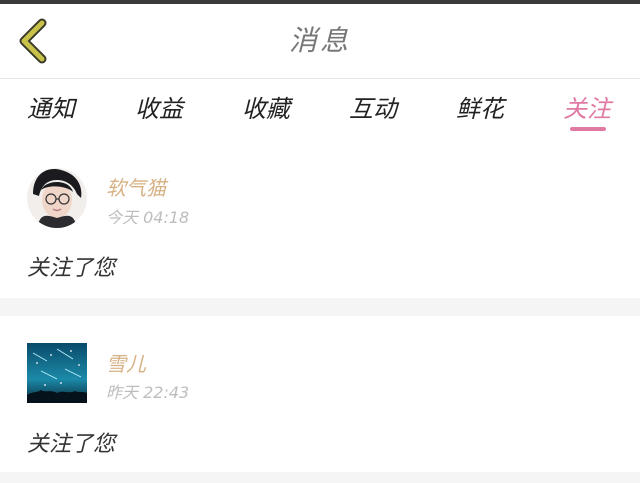  I want to click on tab-bar: 通知 收益 收藏 互动 鲜花 关注, so click(320, 109).